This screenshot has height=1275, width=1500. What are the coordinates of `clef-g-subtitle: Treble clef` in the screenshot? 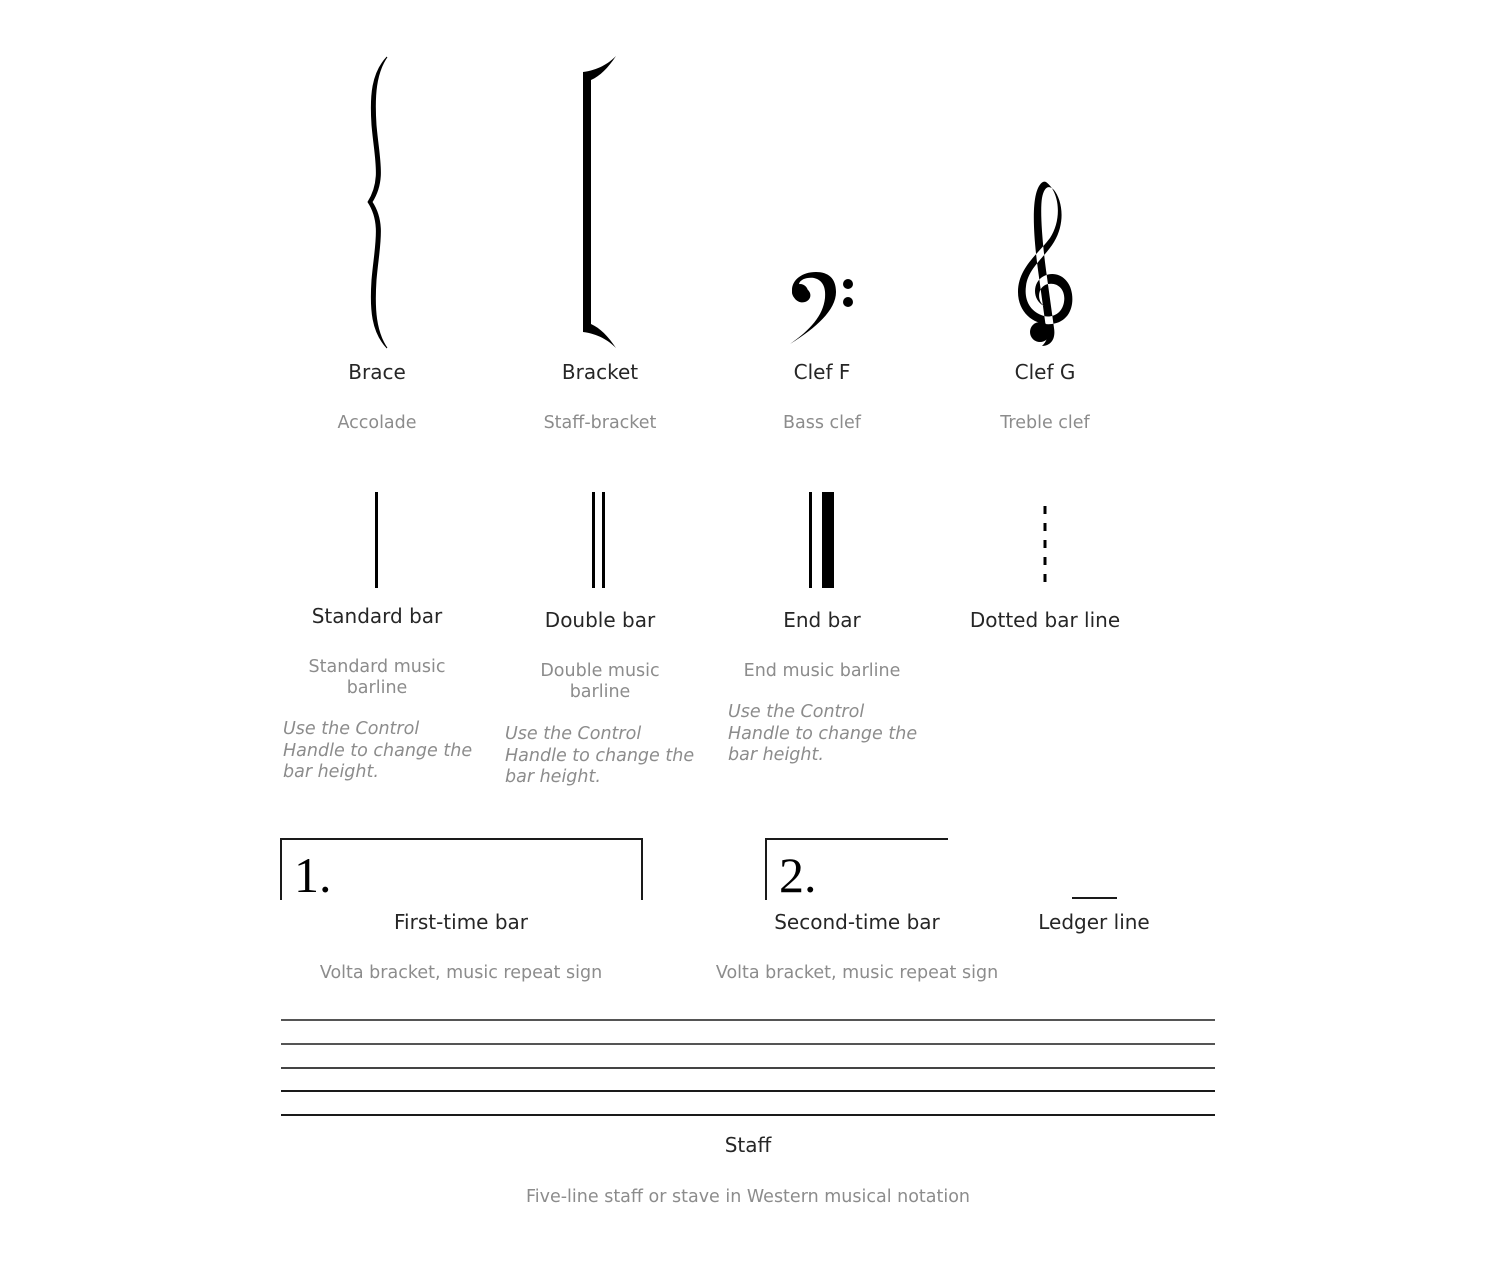 It's located at (1045, 423).